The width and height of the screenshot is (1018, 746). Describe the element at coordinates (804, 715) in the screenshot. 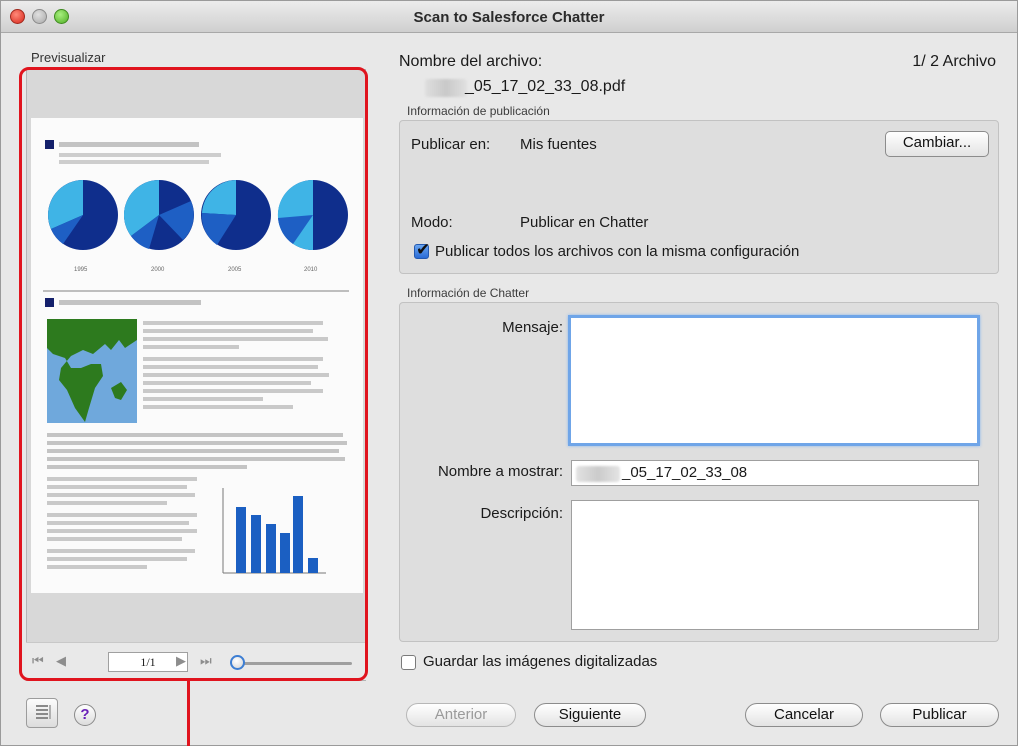

I see `cancel-button: Cancelar` at that location.